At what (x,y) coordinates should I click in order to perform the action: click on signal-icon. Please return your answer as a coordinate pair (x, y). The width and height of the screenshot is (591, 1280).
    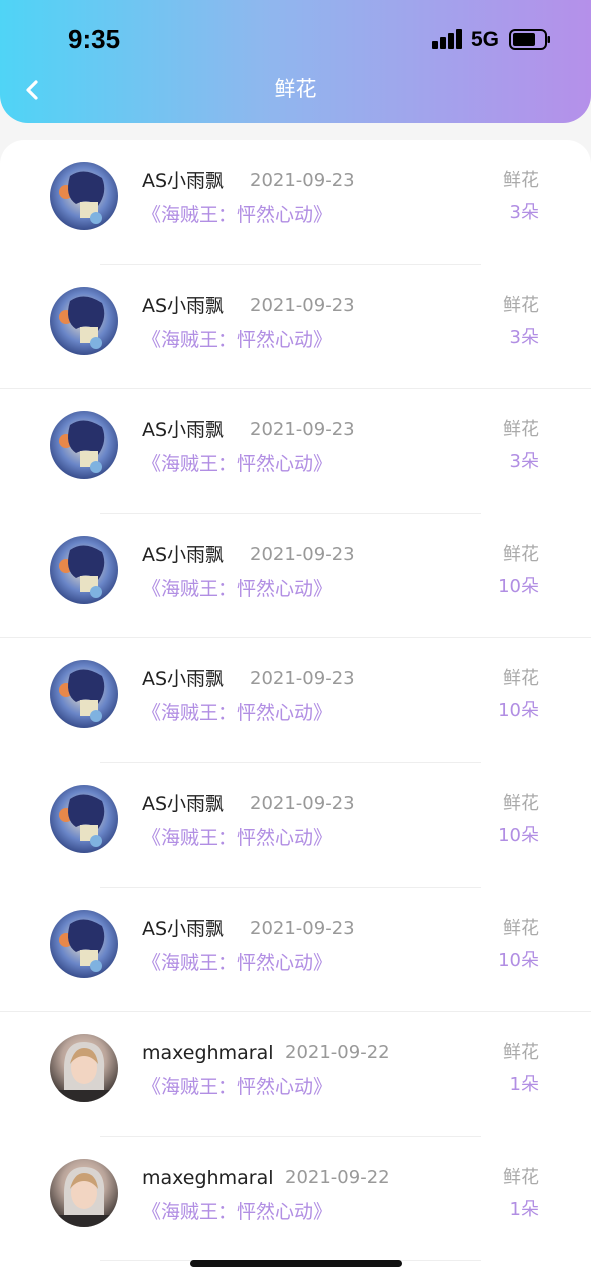
    Looking at the image, I should click on (448, 39).